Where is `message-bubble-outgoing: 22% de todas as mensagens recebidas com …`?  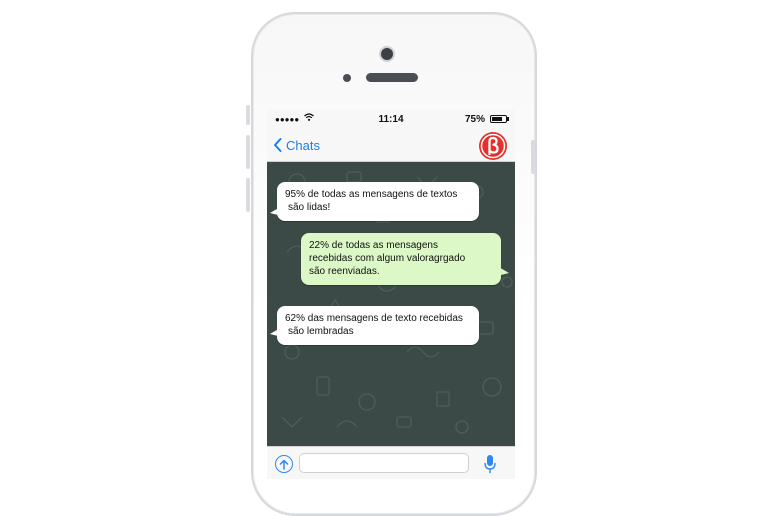 message-bubble-outgoing: 22% de todas as mensagens recebidas com … is located at coordinates (401, 259).